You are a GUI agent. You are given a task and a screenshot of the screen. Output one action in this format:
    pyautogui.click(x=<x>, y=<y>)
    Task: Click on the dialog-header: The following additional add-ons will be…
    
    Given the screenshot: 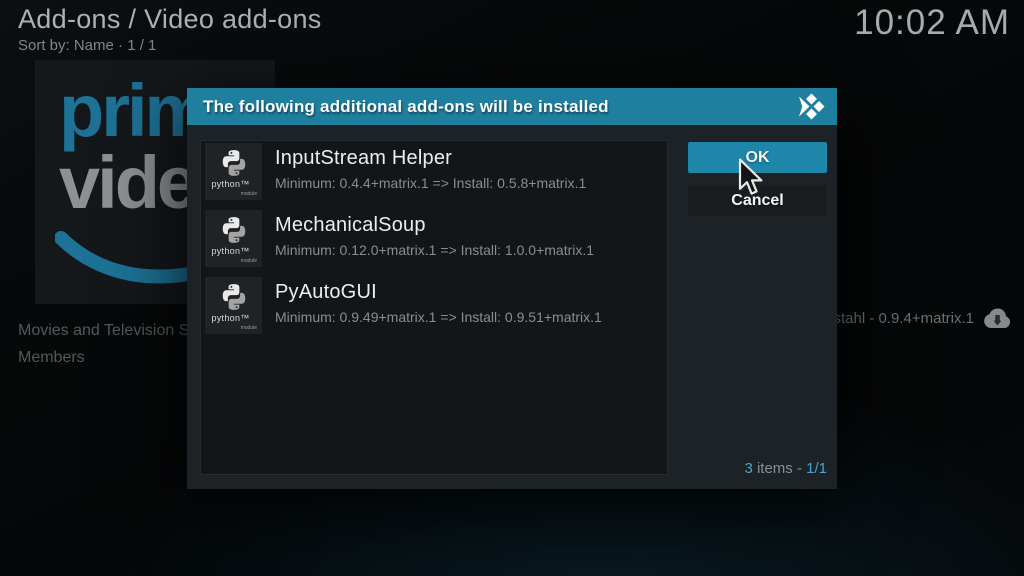 What is the action you would take?
    pyautogui.click(x=512, y=106)
    